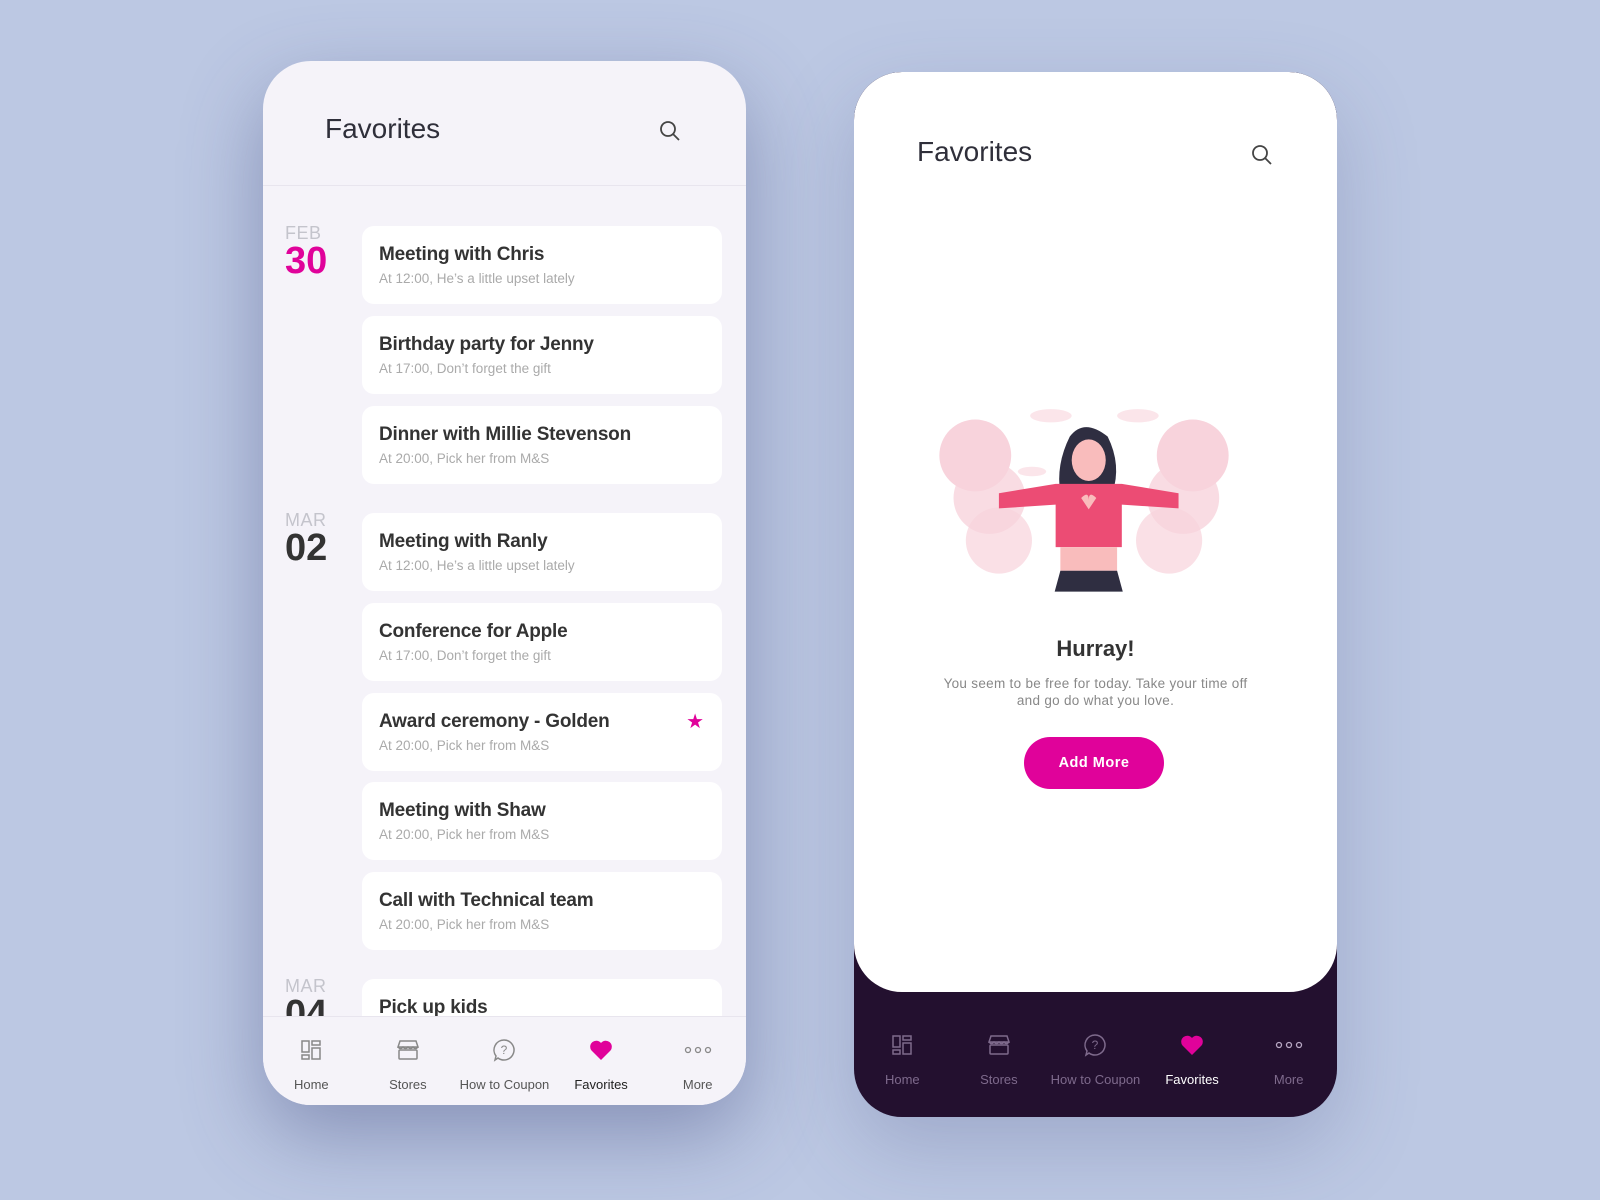 This screenshot has width=1600, height=1200. I want to click on date-label: FEB 30, so click(306, 252).